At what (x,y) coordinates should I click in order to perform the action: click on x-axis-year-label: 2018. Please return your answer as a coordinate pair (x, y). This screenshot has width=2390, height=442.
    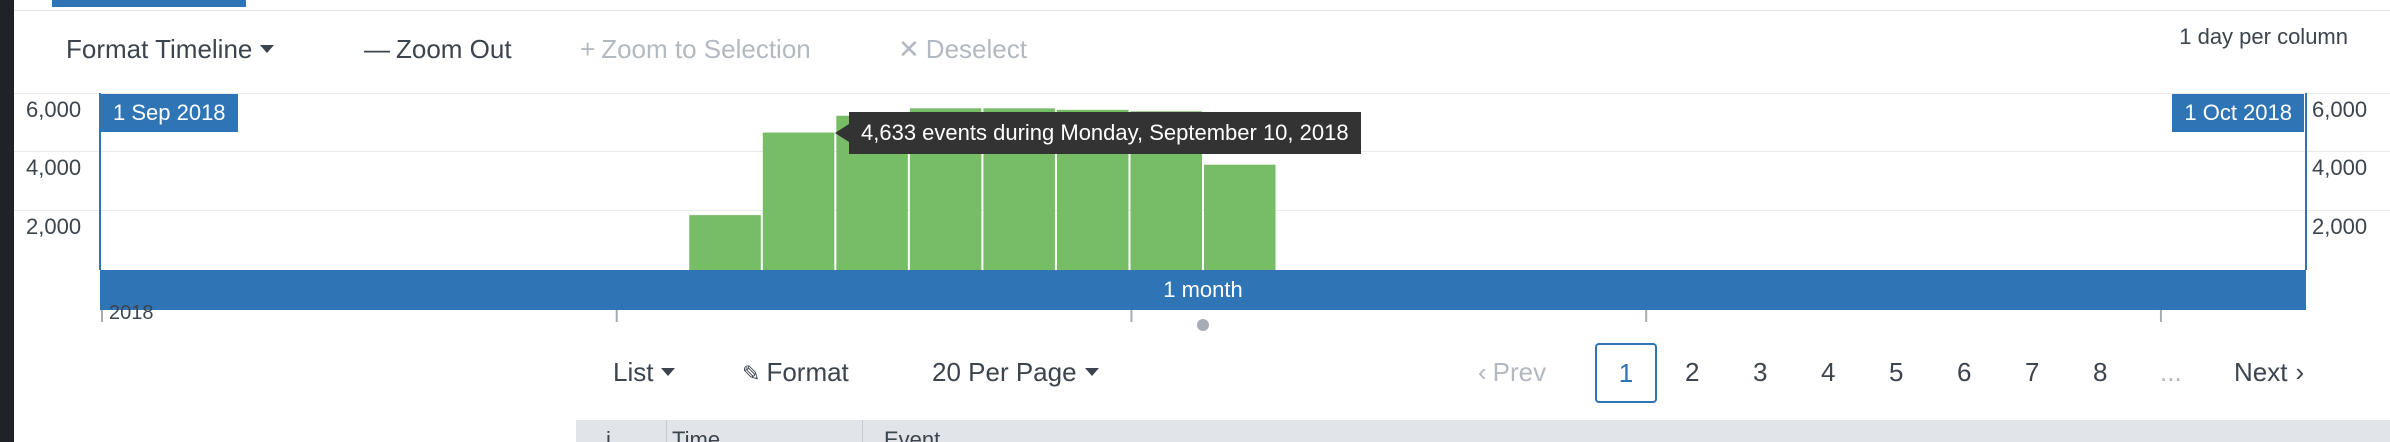
    Looking at the image, I should click on (131, 313).